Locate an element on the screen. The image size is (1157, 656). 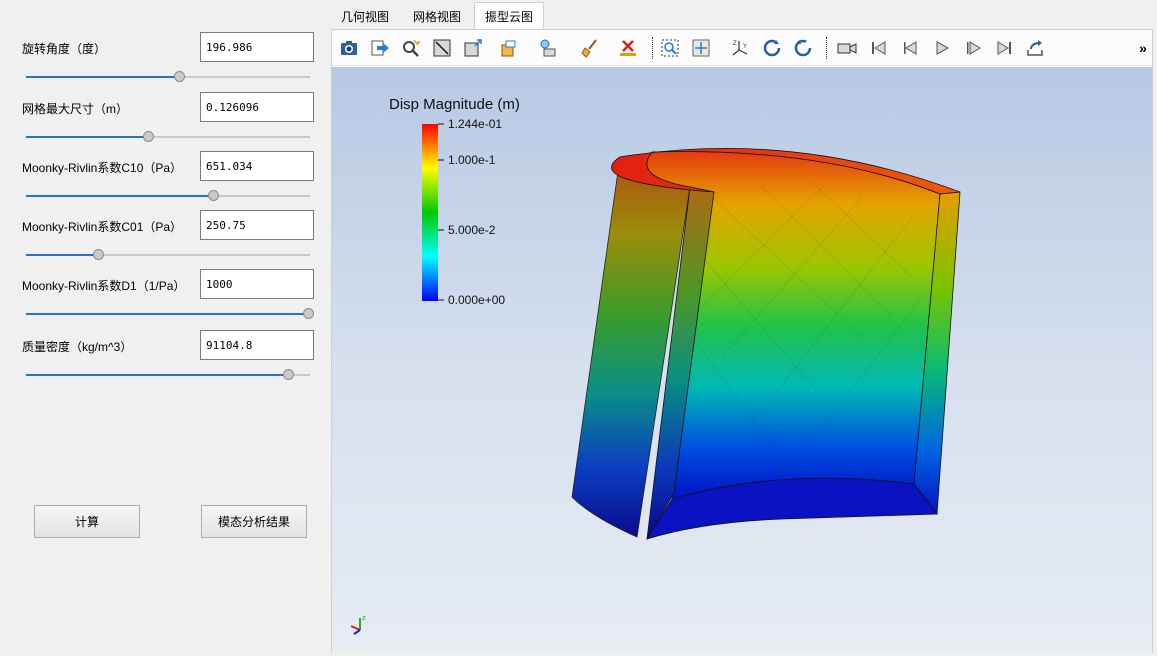
color-scale-bar is located at coordinates (433, 212).